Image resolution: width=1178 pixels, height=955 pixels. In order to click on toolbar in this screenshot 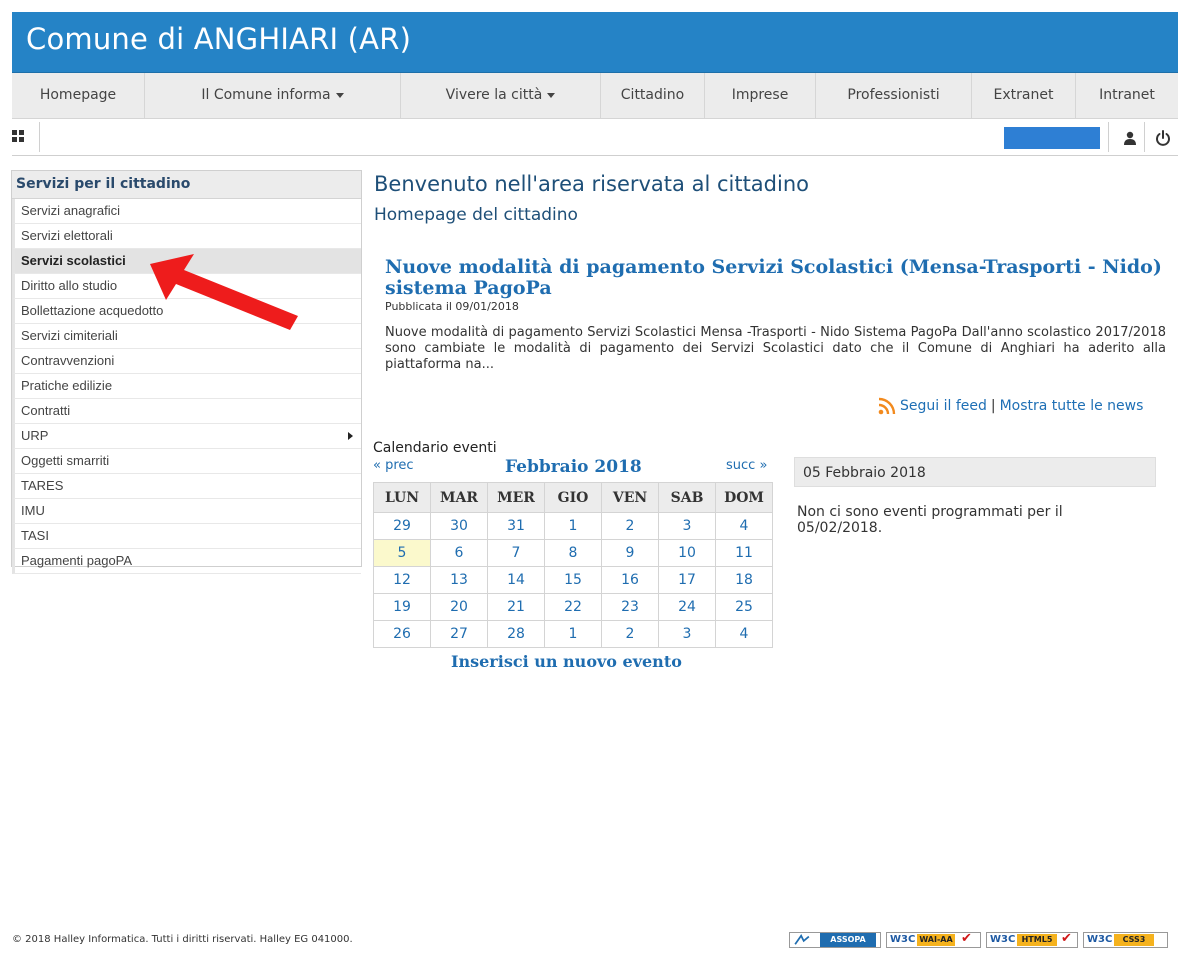, I will do `click(595, 137)`.